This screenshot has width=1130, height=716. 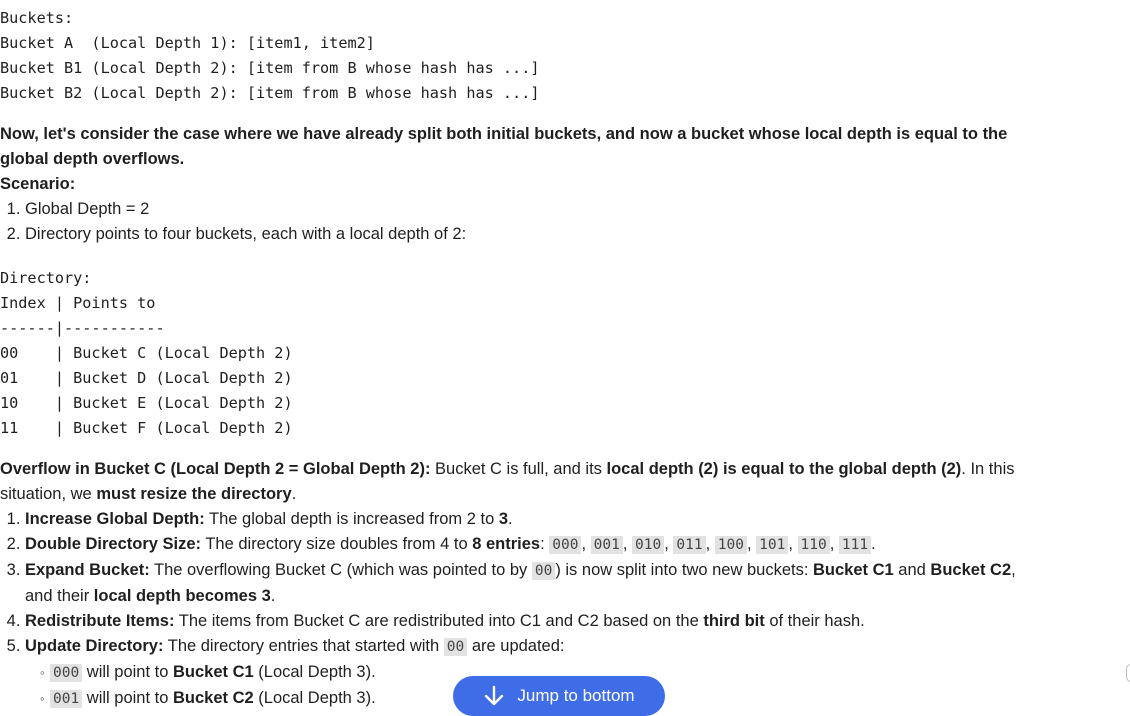 What do you see at coordinates (730, 545) in the screenshot?
I see `inline-code: 100` at bounding box center [730, 545].